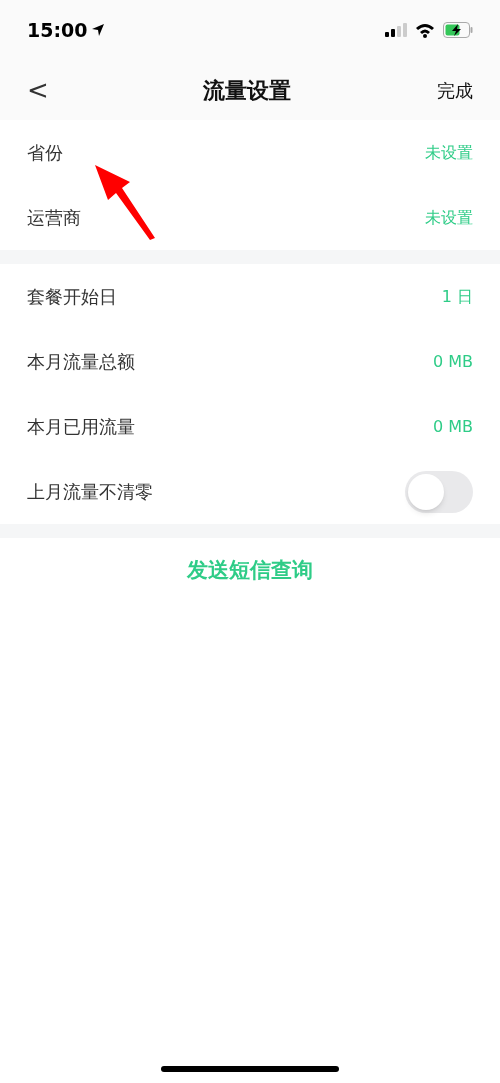 This screenshot has height=1083, width=500. I want to click on toggle-switch, so click(439, 491).